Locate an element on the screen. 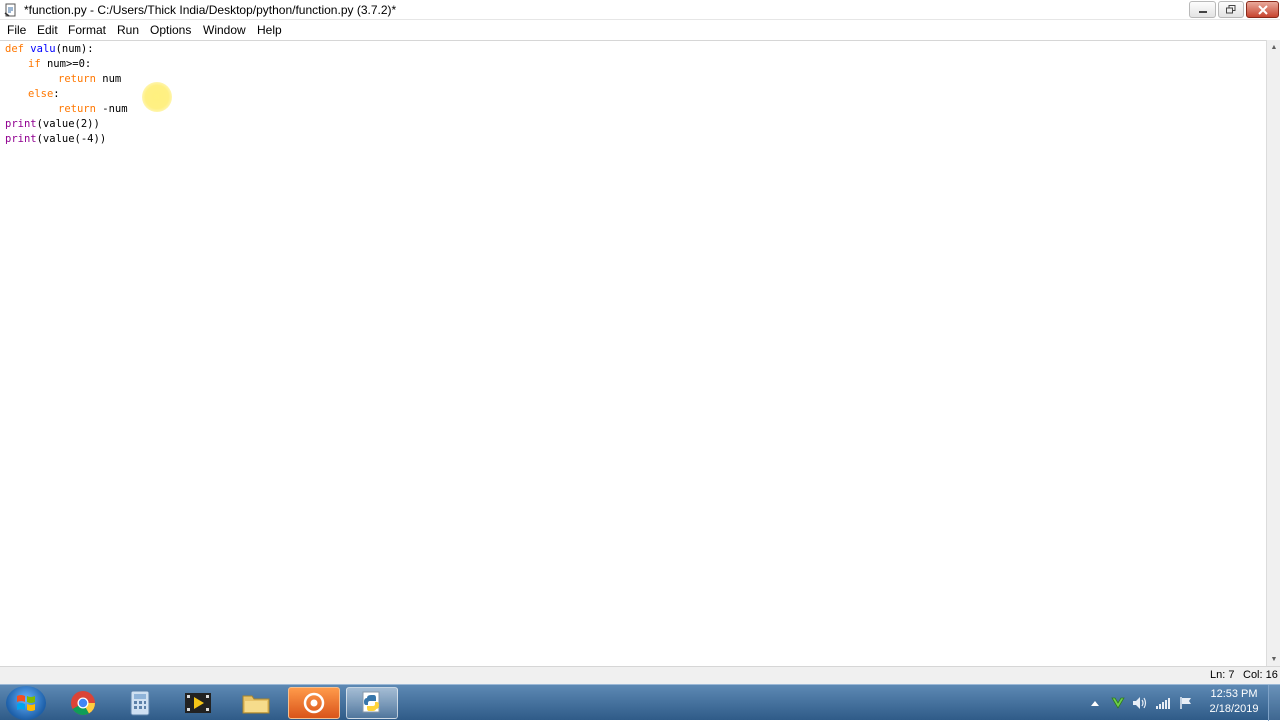 This screenshot has width=1280, height=721. minimize-icon is located at coordinates (1202, 11).